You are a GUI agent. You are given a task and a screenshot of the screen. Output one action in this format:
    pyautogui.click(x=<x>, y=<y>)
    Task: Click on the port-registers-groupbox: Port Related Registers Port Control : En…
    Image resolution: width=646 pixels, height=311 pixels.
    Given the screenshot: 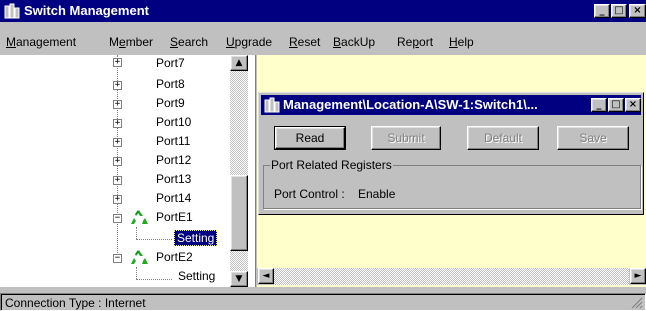 What is the action you would take?
    pyautogui.click(x=452, y=183)
    